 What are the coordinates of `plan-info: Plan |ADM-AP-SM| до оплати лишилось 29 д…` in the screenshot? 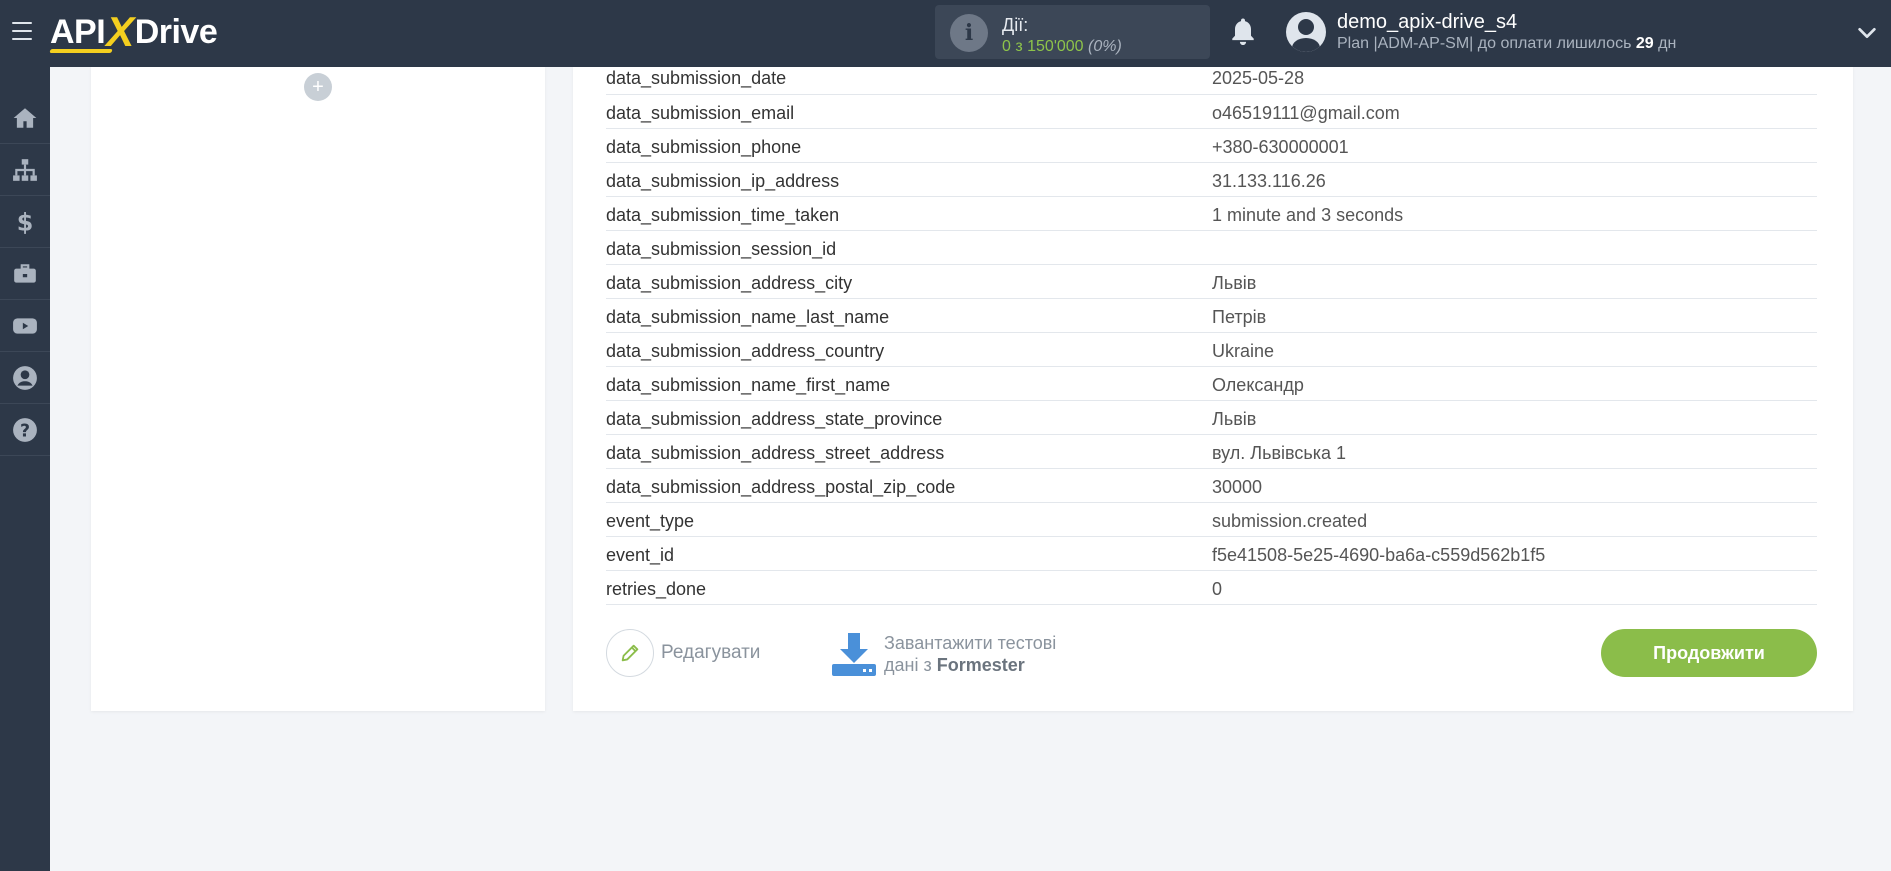 It's located at (1506, 44).